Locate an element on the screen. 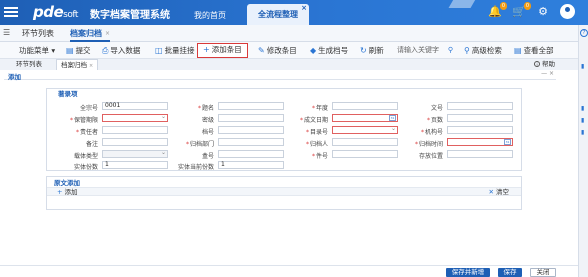 The image size is (588, 277). remark-field is located at coordinates (135, 142).